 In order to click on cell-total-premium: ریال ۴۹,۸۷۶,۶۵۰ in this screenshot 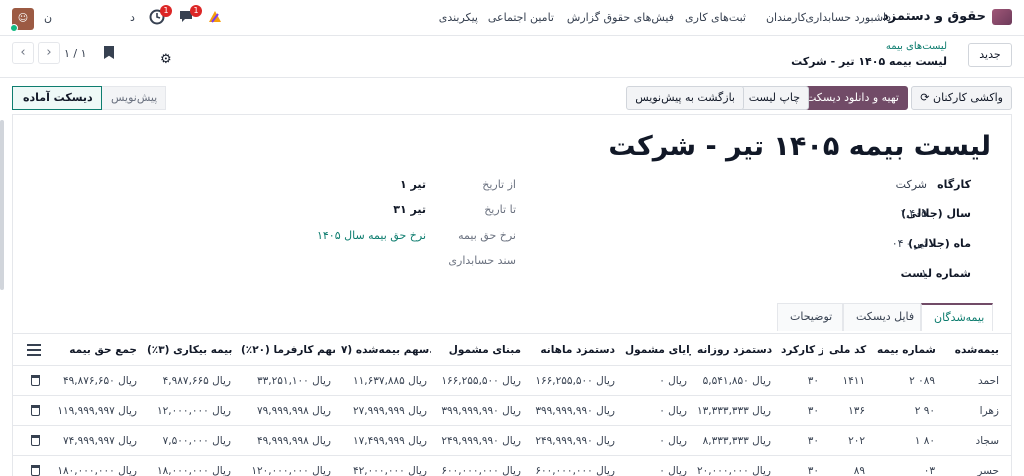, I will do `click(100, 381)`.